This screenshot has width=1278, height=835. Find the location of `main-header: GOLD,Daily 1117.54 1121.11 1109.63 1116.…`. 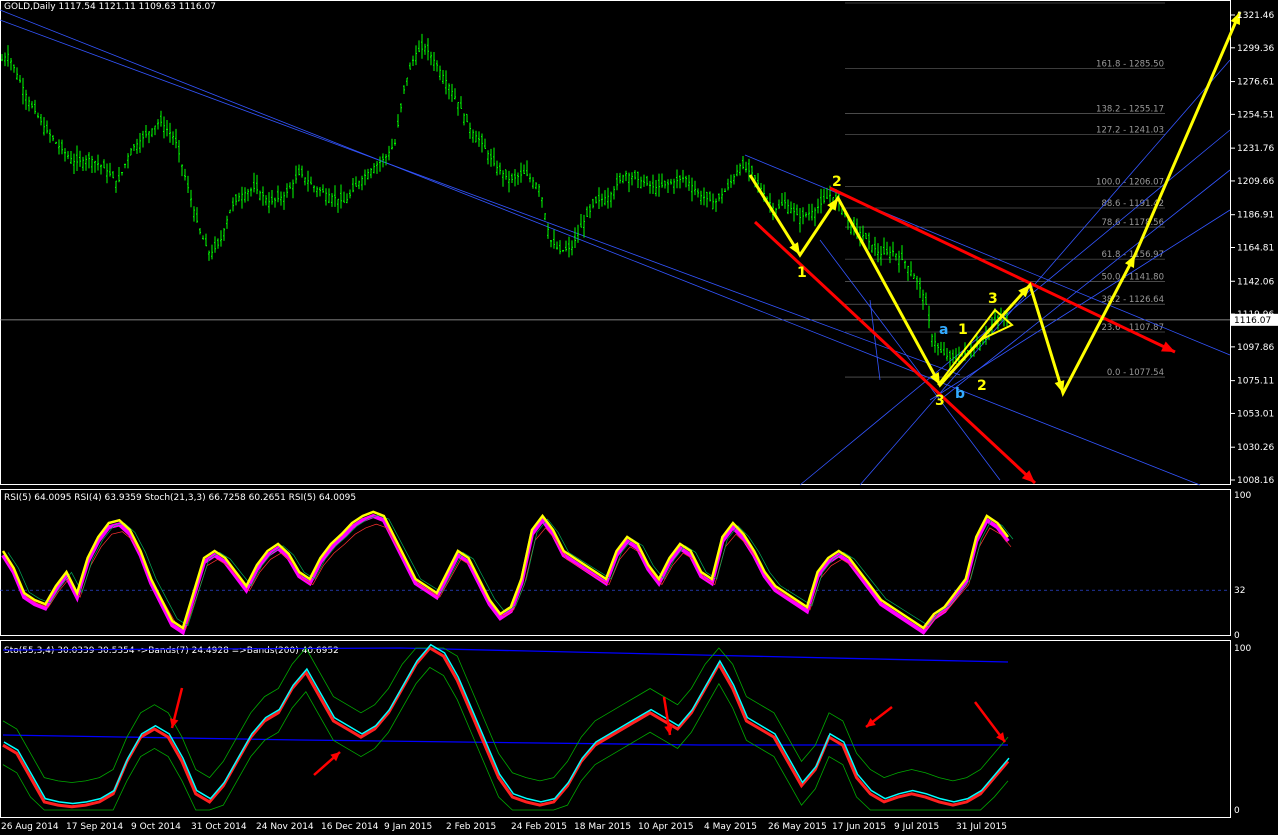

main-header: GOLD,Daily 1117.54 1121.11 1109.63 1116.… is located at coordinates (110, 7).